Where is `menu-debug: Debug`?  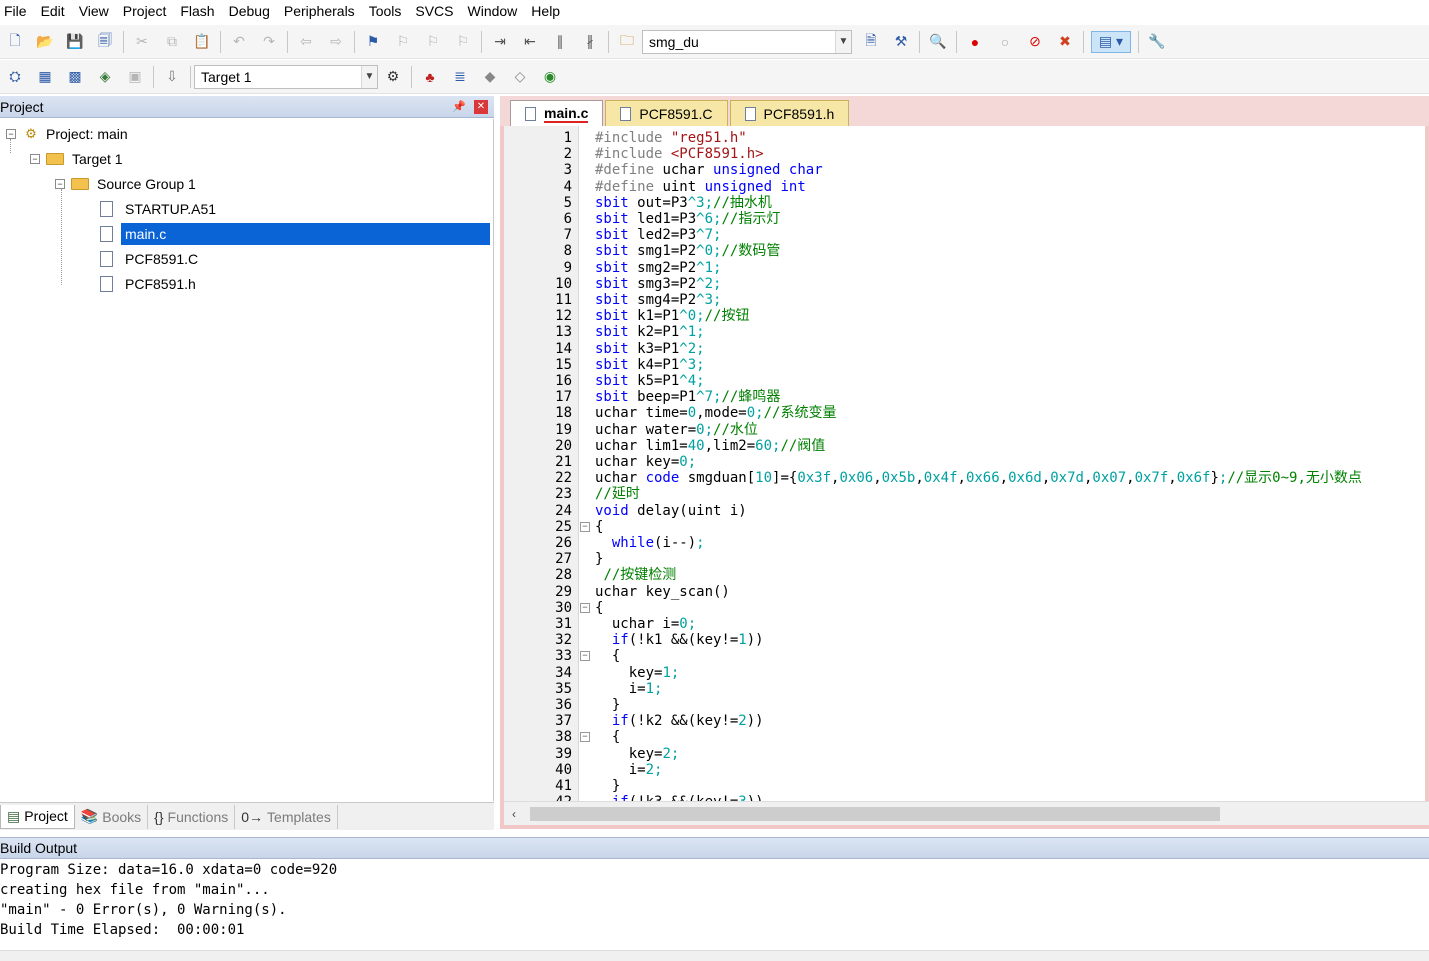 menu-debug: Debug is located at coordinates (250, 11).